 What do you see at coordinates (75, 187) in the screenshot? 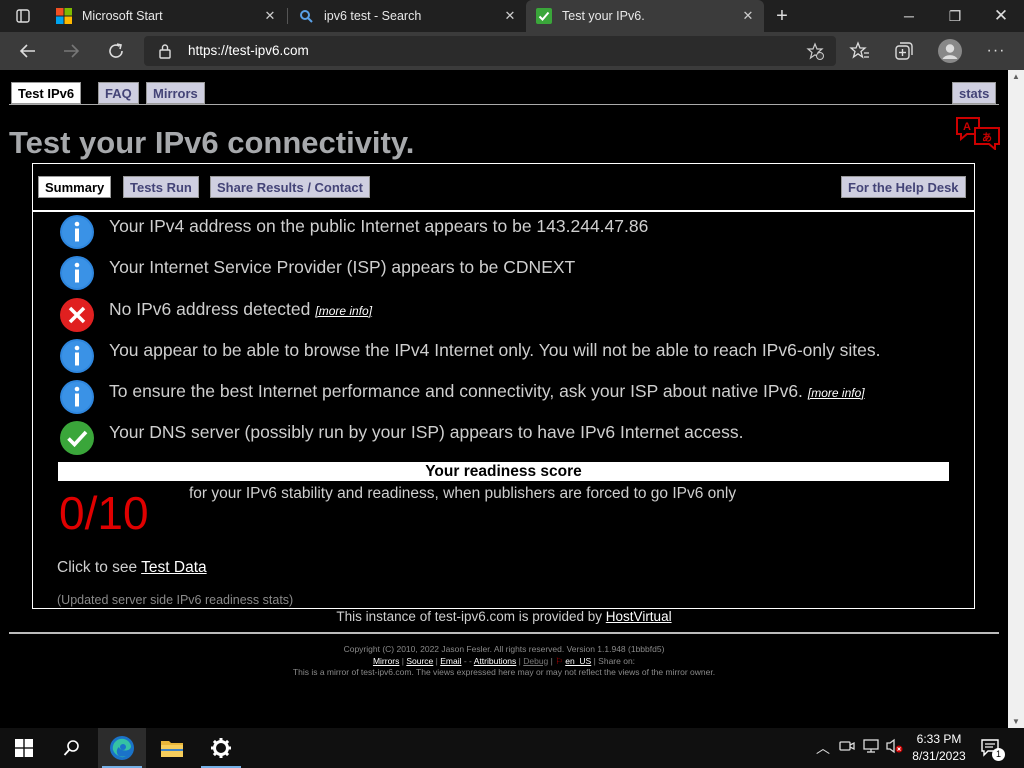
I see `tab-summary: Summary` at bounding box center [75, 187].